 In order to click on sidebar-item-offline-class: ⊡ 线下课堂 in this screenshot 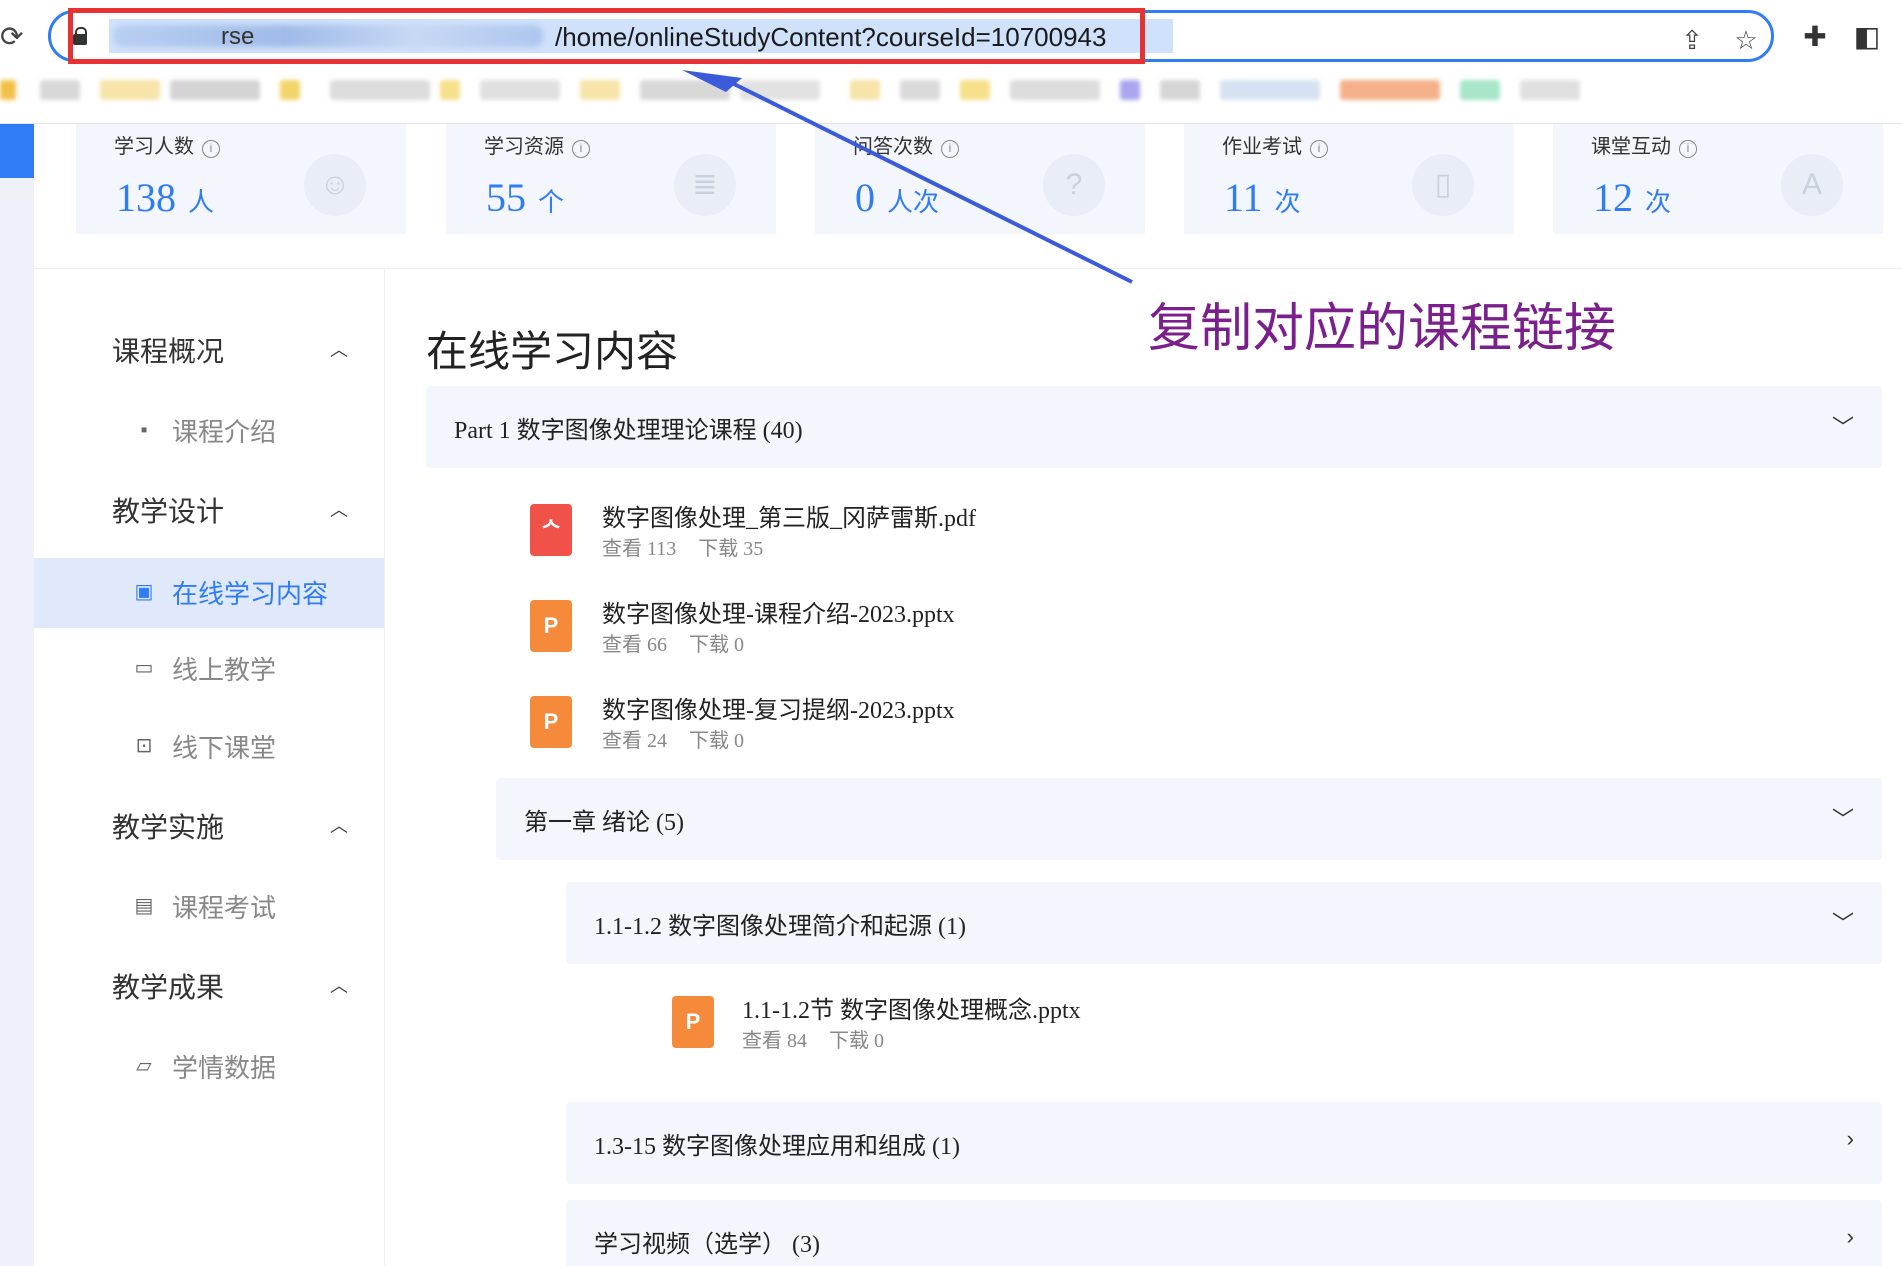, I will do `click(209, 747)`.